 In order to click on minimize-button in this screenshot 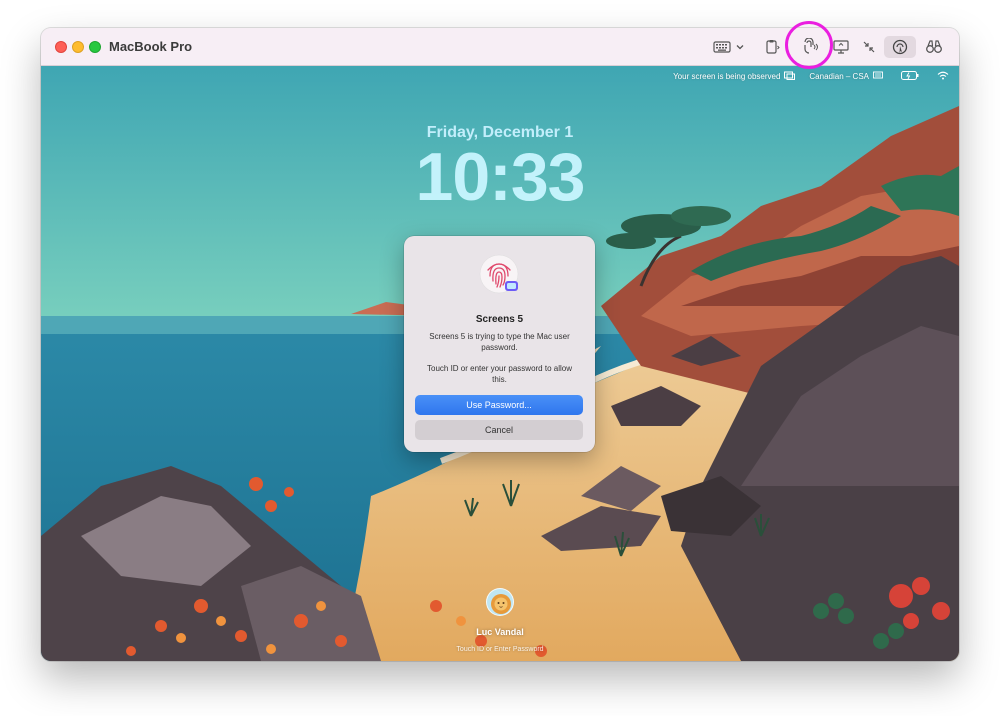, I will do `click(78, 47)`.